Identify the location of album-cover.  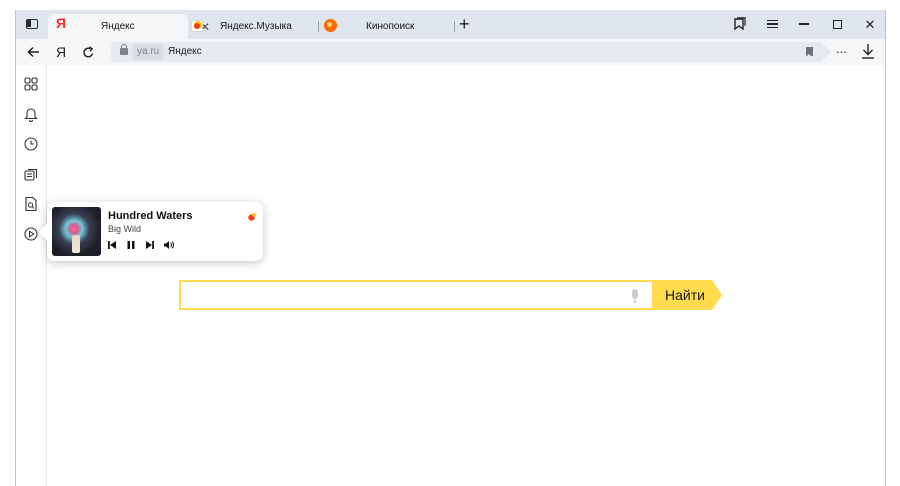
(76, 231).